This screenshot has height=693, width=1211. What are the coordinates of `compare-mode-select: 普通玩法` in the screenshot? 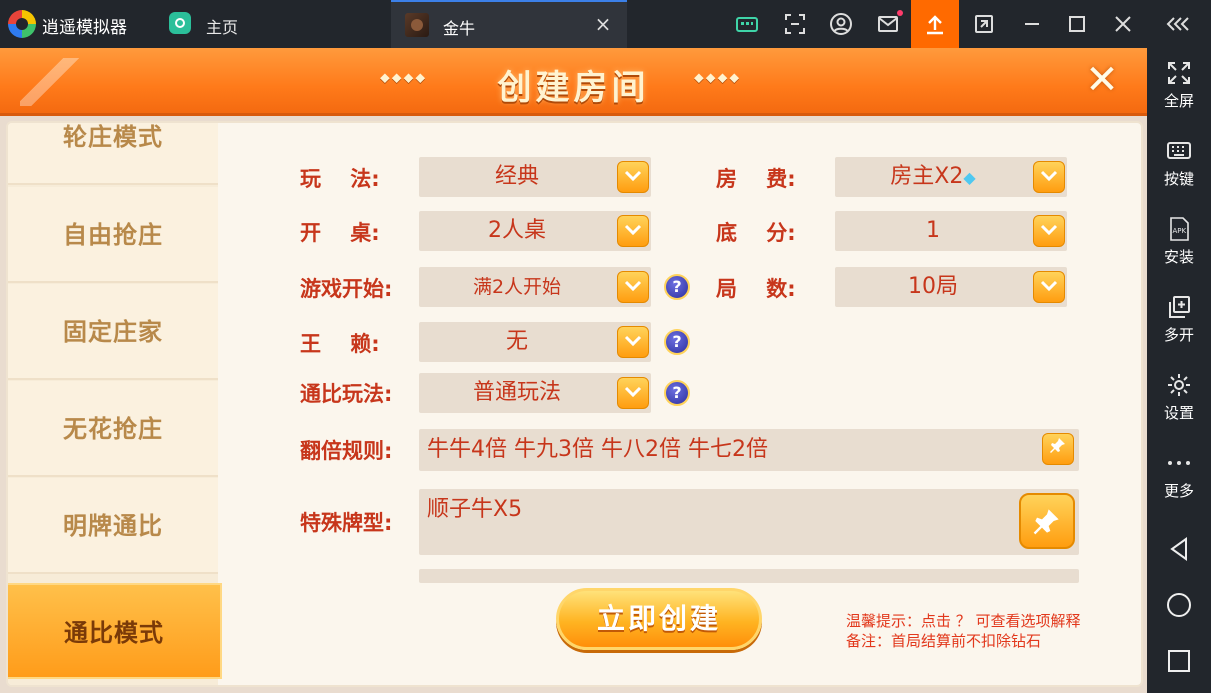 It's located at (535, 393).